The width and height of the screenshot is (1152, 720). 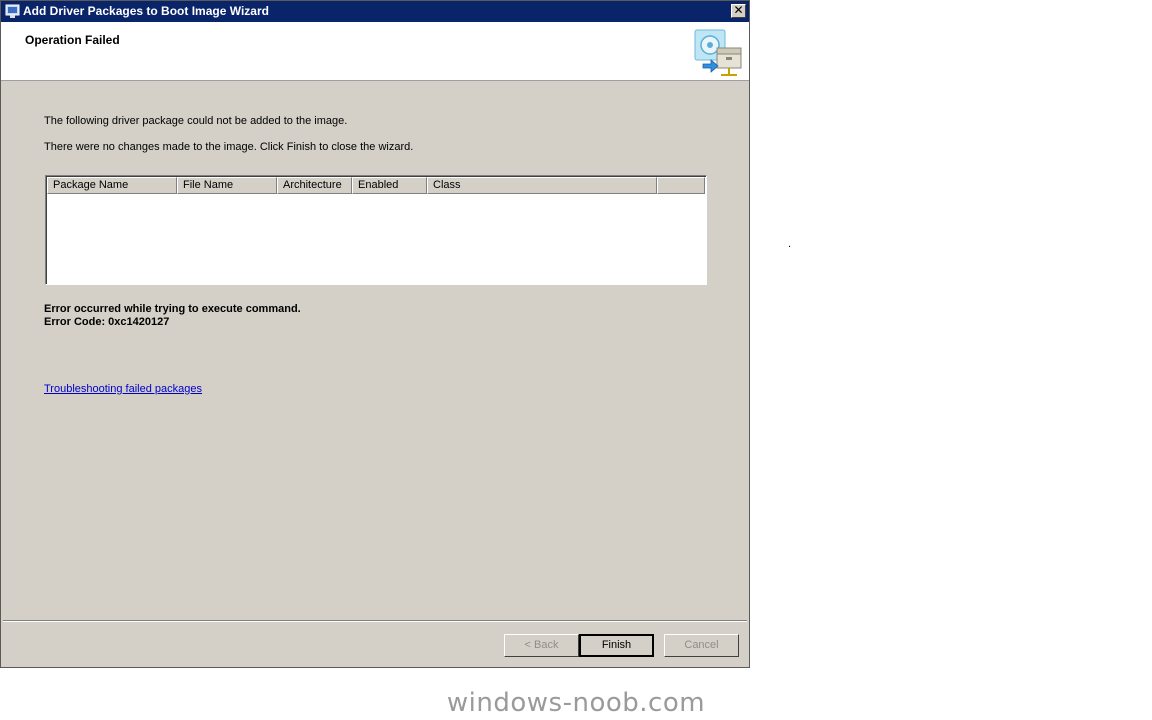 What do you see at coordinates (718, 52) in the screenshot?
I see `wizard-package-icon` at bounding box center [718, 52].